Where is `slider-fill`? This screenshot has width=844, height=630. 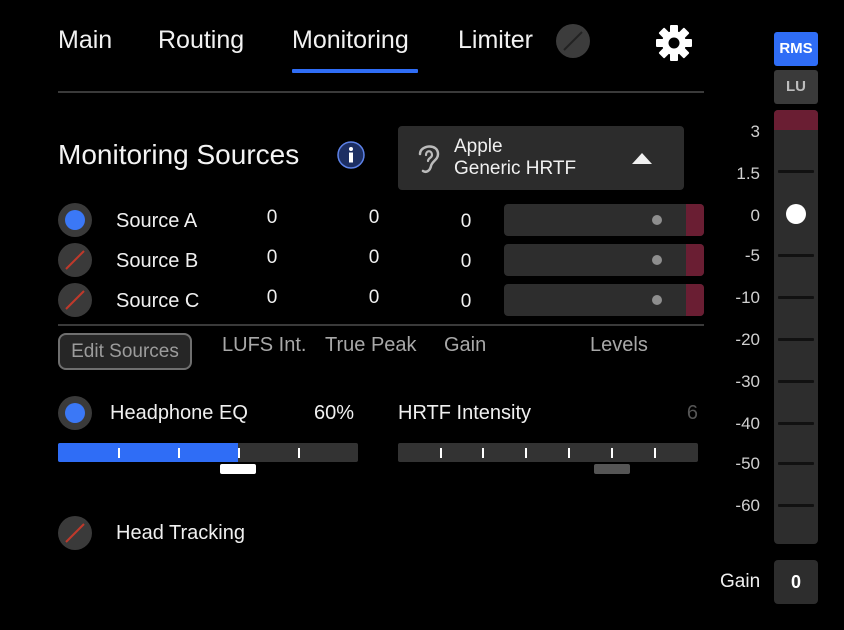 slider-fill is located at coordinates (148, 452).